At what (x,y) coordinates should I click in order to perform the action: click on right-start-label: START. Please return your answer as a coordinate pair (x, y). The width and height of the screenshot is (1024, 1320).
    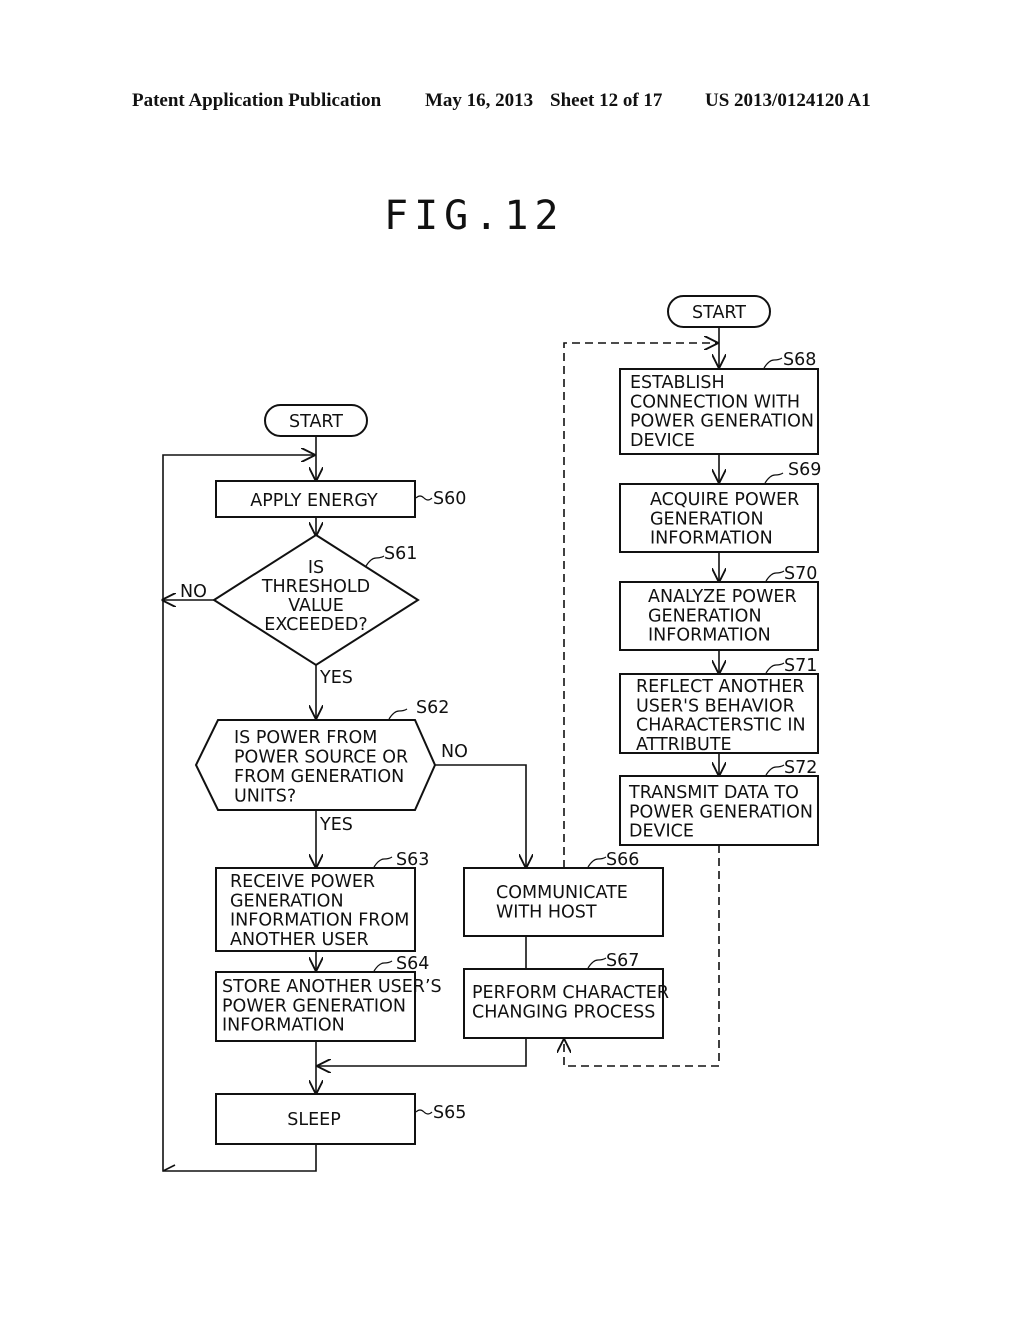
    Looking at the image, I should click on (719, 313).